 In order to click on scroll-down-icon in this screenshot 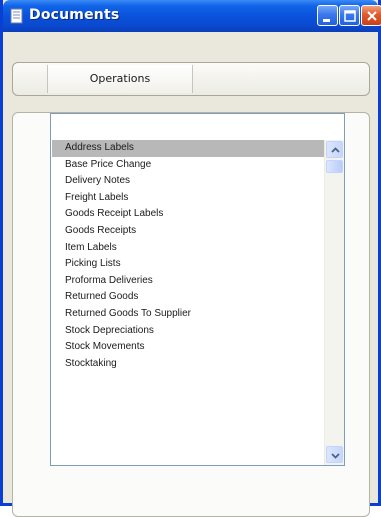, I will do `click(335, 456)`.